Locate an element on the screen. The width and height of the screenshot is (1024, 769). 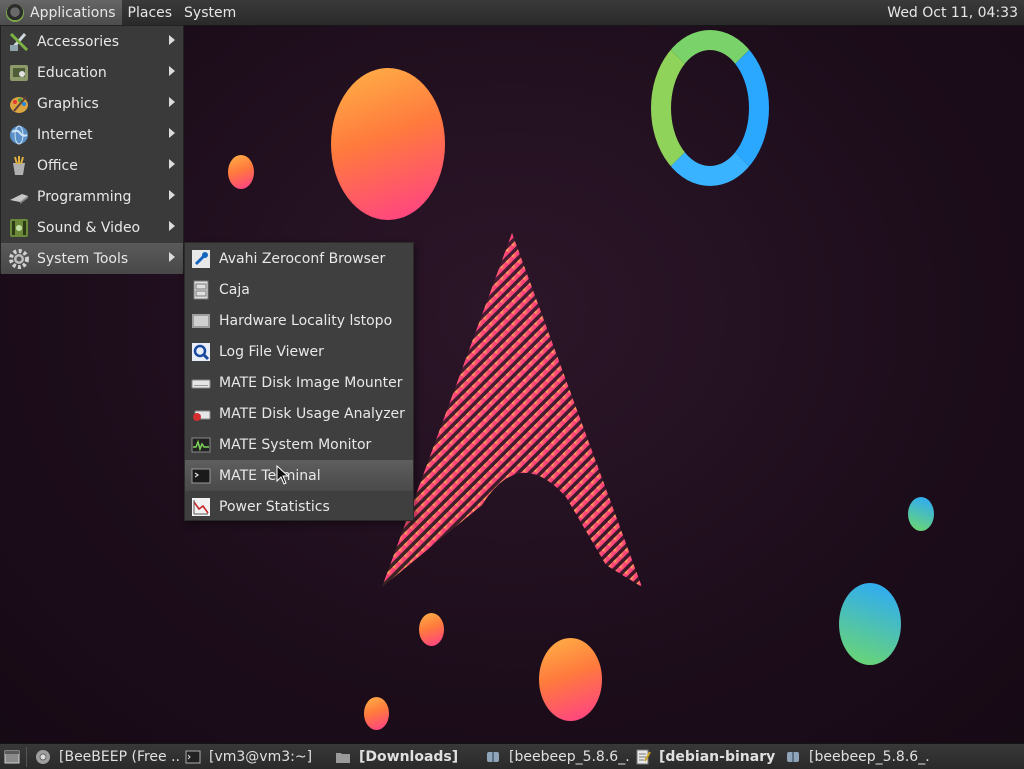
taskbar-item-label: [Downloads] is located at coordinates (409, 756).